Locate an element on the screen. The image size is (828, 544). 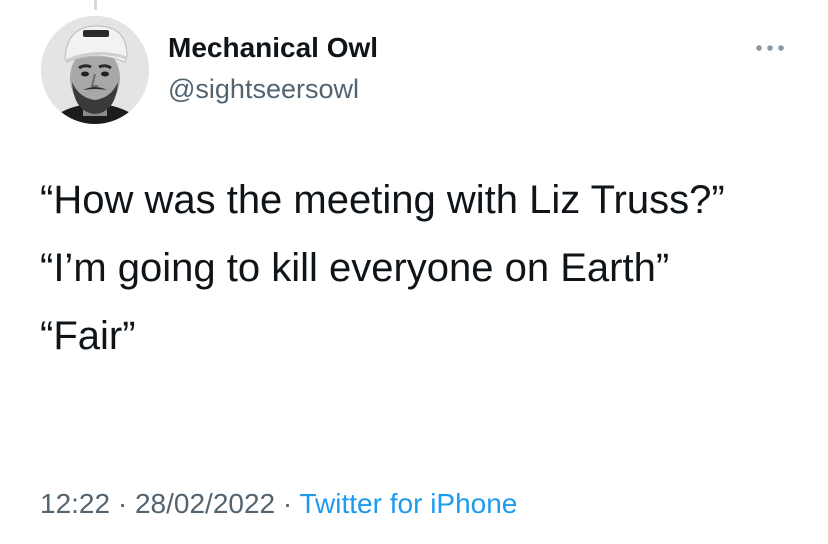
tweet-paragraph: “I’m going to kill everyone on Earth” is located at coordinates (355, 268).